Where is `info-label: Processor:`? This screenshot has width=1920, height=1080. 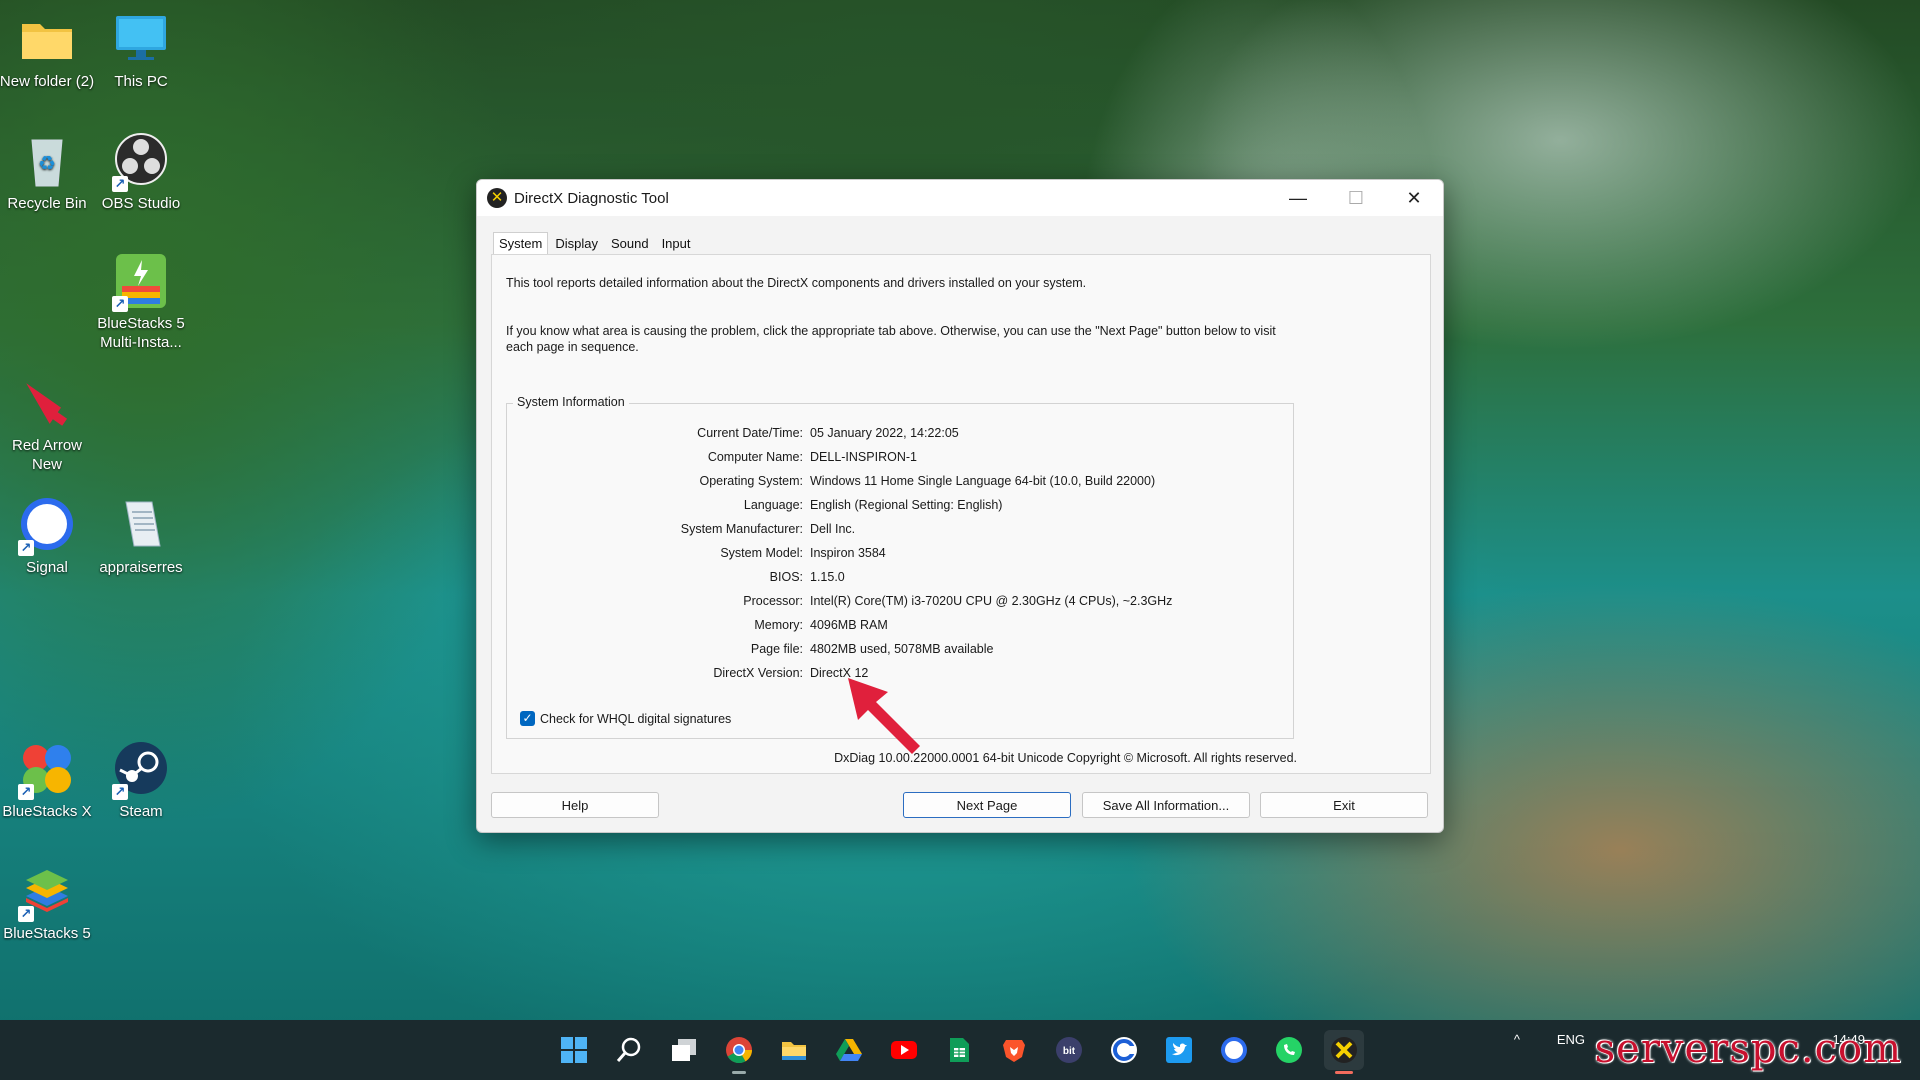
info-label: Processor: is located at coordinates (773, 601).